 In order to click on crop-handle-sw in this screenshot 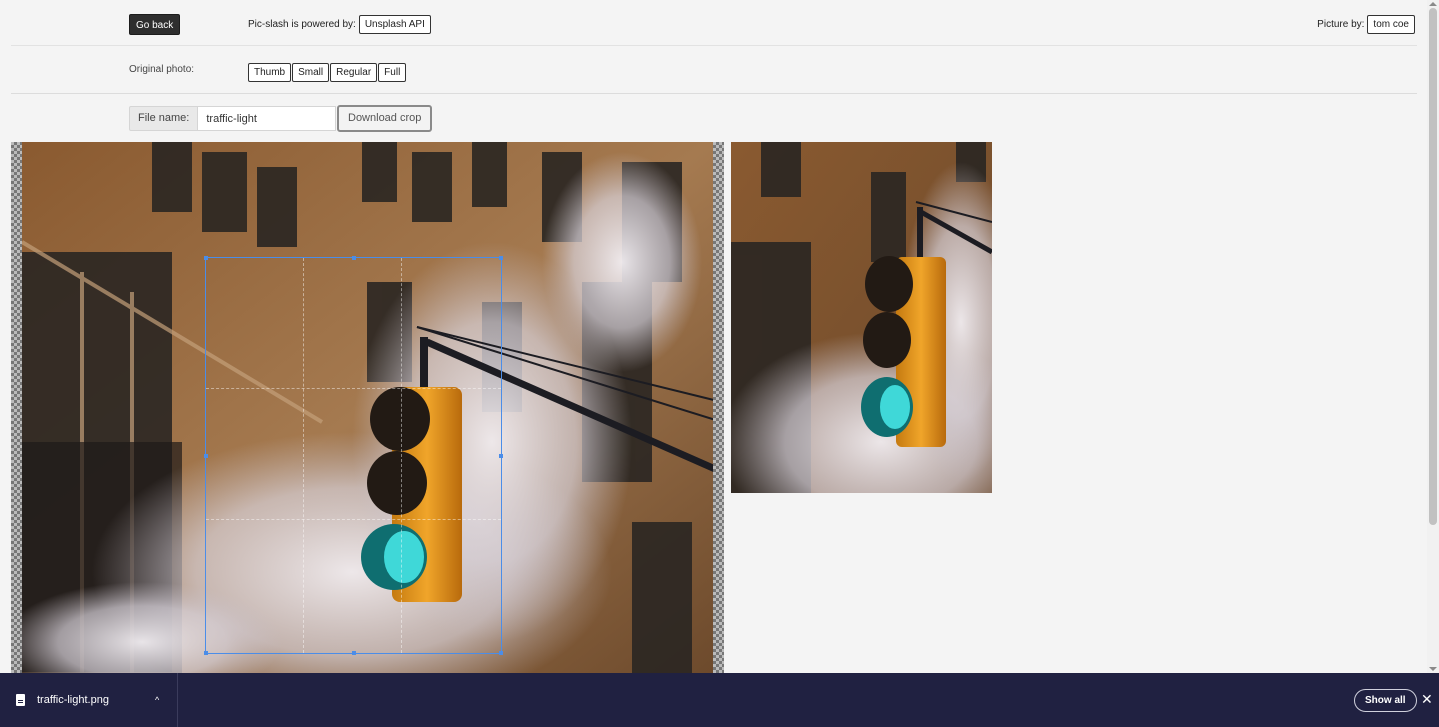, I will do `click(206, 653)`.